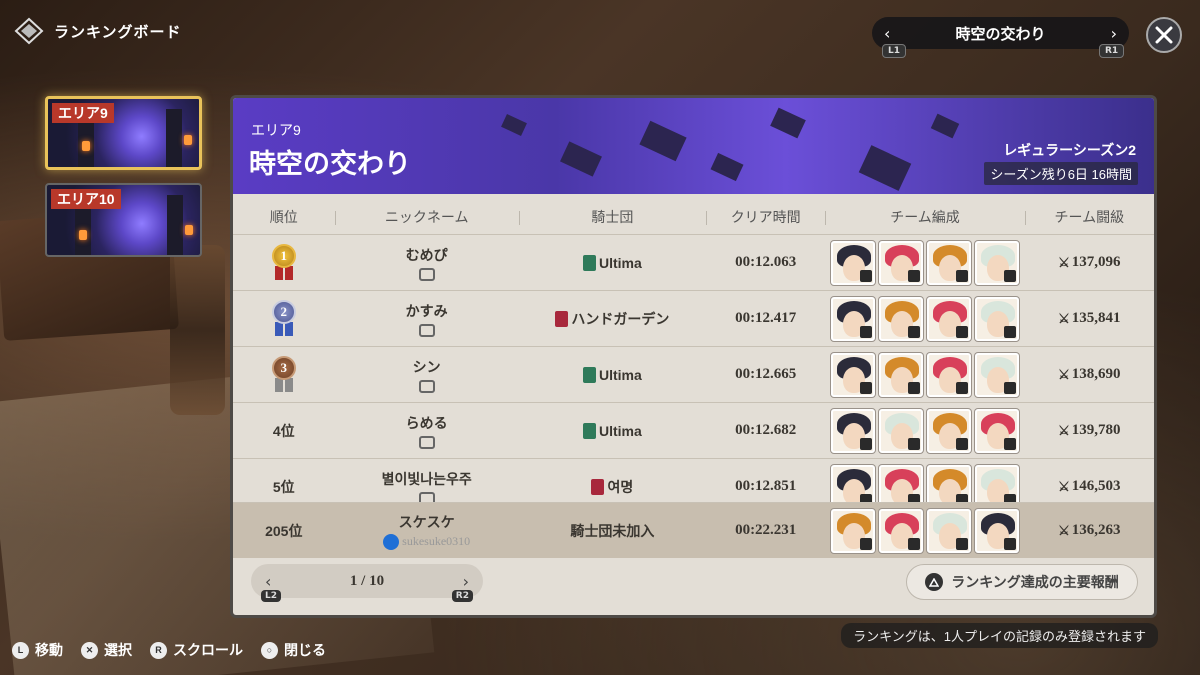  I want to click on nickname: シン, so click(426, 366).